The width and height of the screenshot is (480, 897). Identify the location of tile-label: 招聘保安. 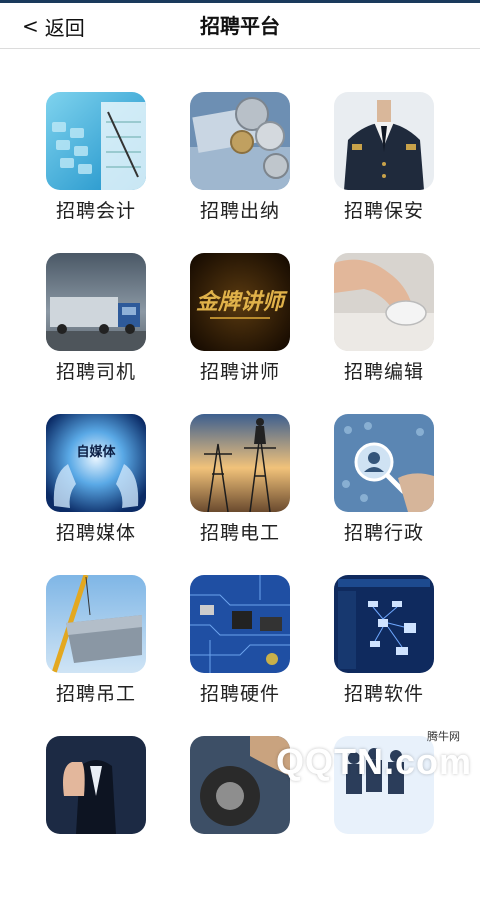
(383, 211).